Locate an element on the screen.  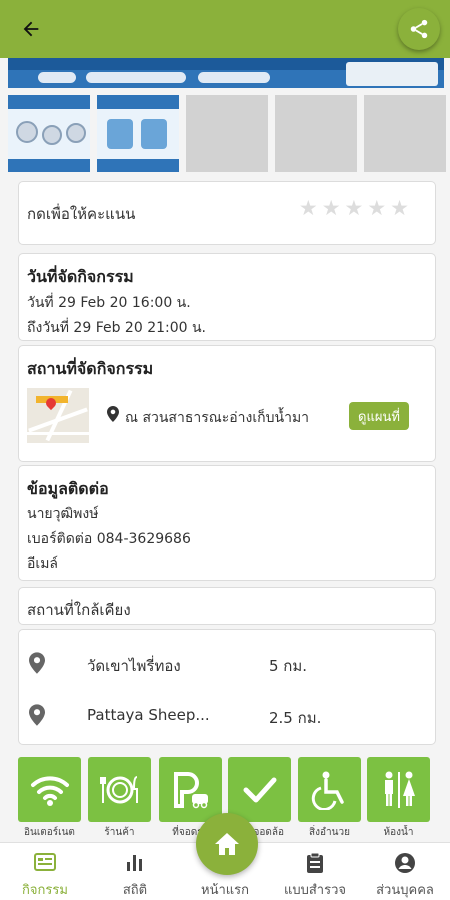
survey-icon is located at coordinates (315, 862).